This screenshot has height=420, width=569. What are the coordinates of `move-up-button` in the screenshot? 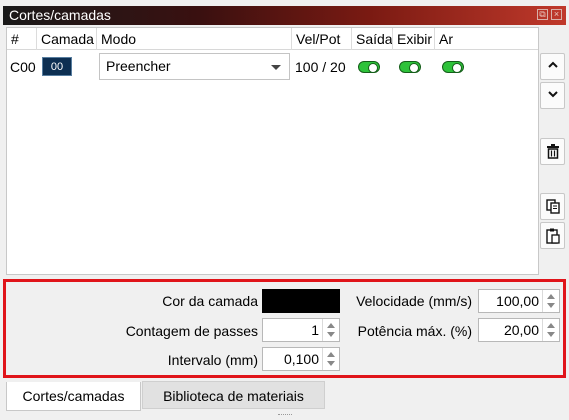 It's located at (552, 66).